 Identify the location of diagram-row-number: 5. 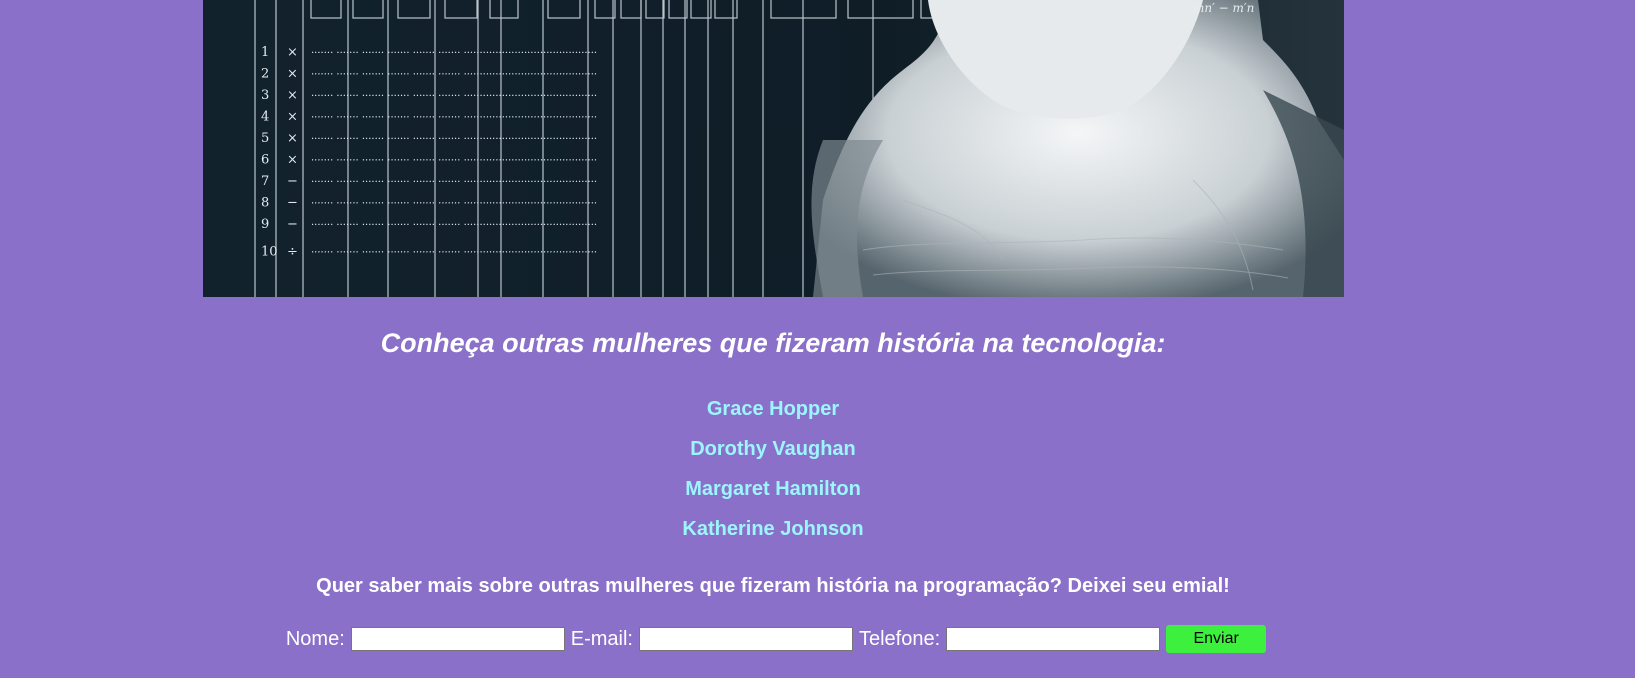
(265, 138).